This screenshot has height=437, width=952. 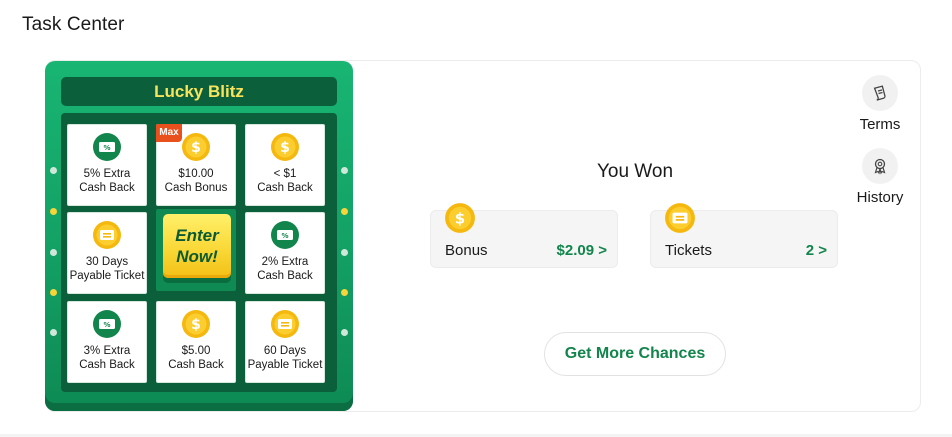 What do you see at coordinates (197, 256) in the screenshot?
I see `enter-line-2: Now!` at bounding box center [197, 256].